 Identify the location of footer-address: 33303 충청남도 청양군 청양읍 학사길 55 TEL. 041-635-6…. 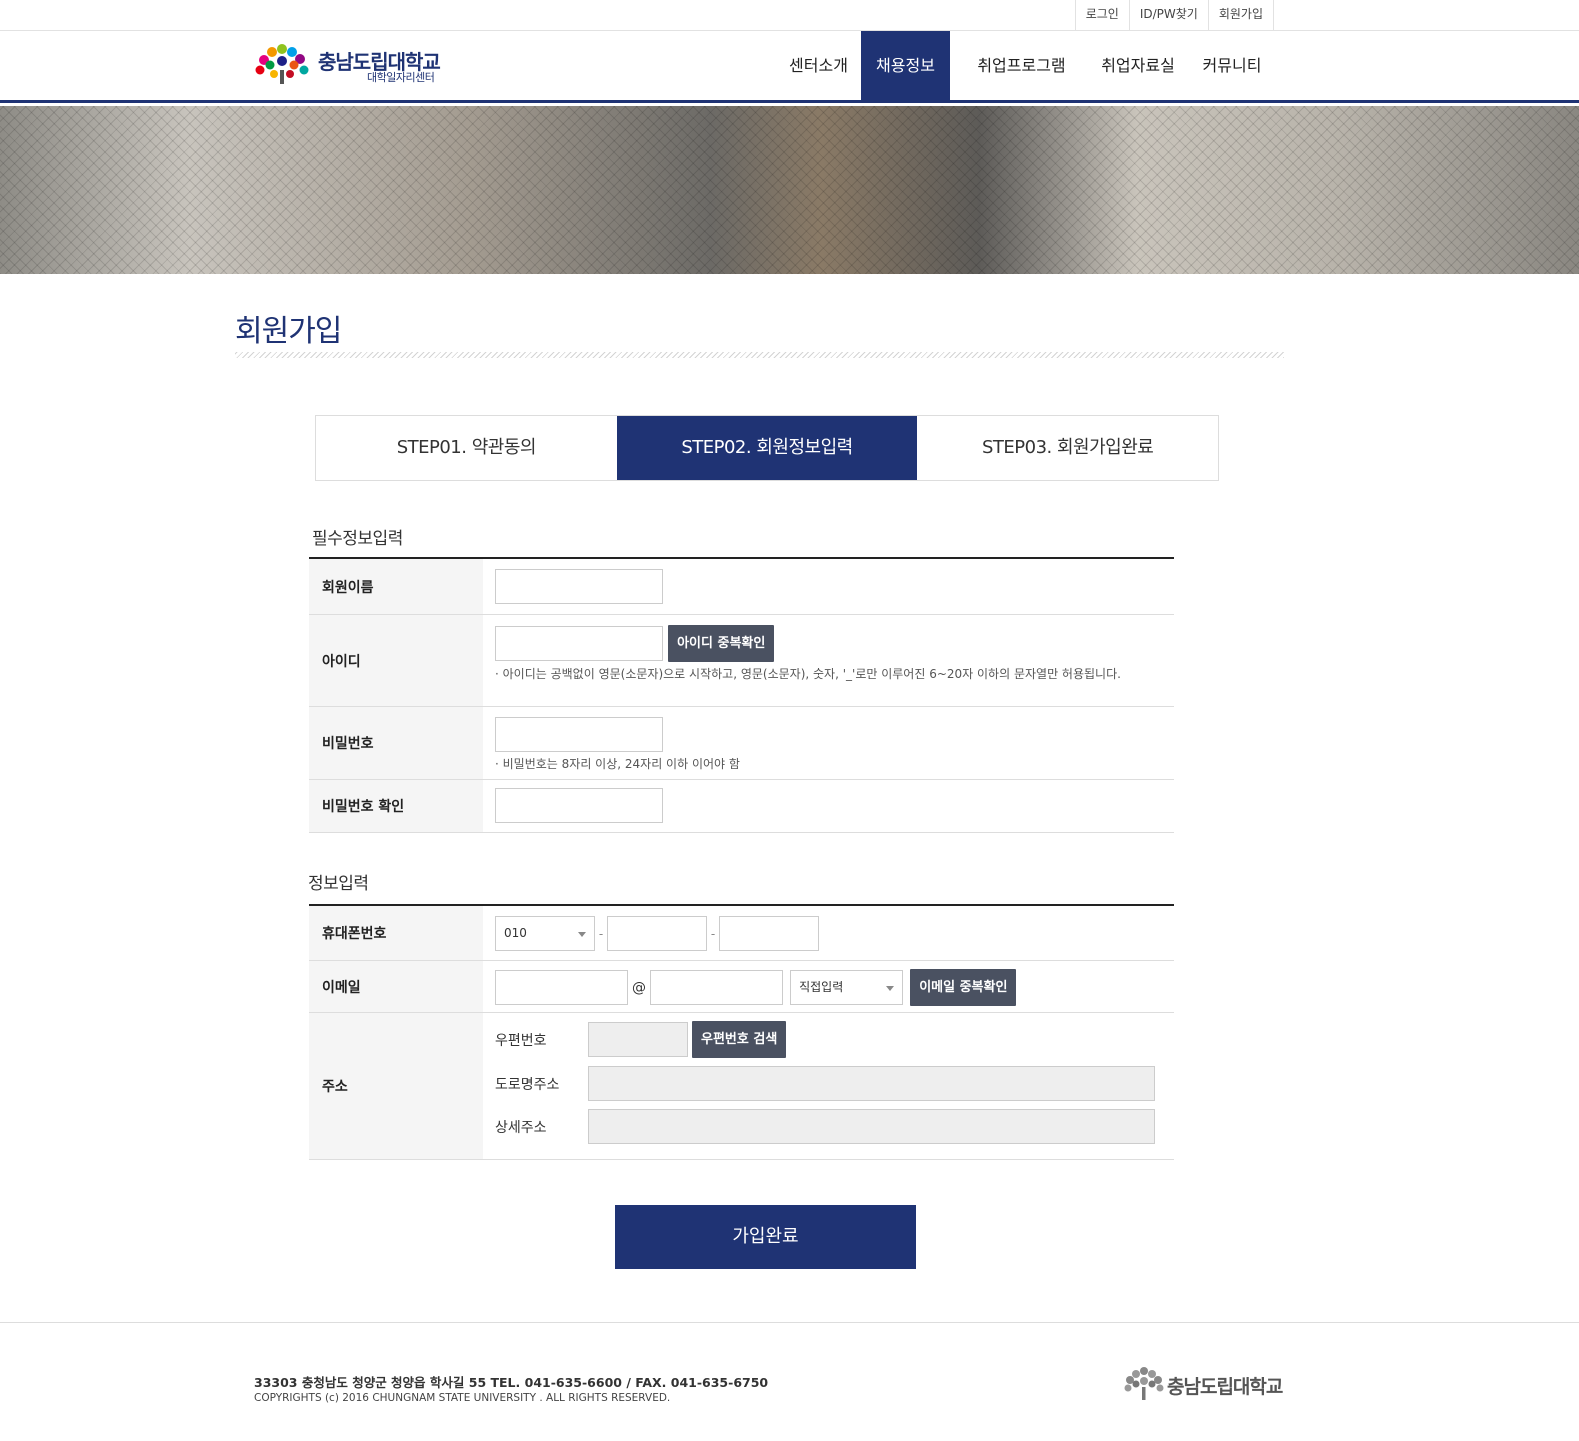
(511, 1382).